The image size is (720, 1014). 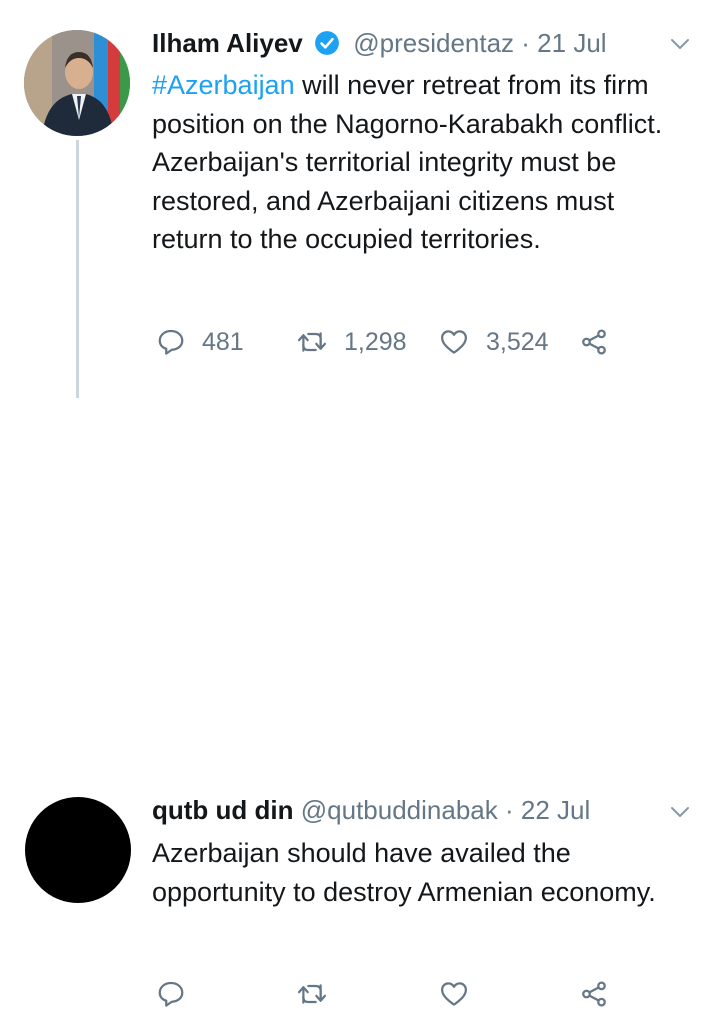 I want to click on tweet-actions, so click(x=387, y=994).